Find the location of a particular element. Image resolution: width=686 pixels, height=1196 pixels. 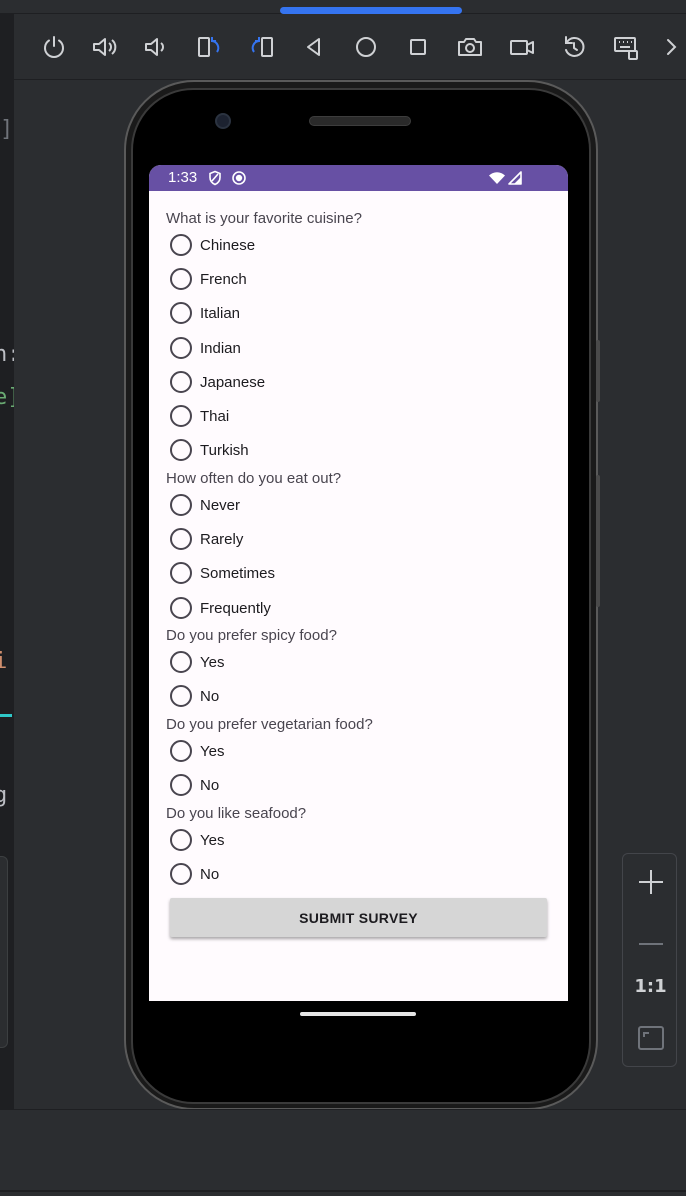

option-label: Turkish is located at coordinates (224, 450).